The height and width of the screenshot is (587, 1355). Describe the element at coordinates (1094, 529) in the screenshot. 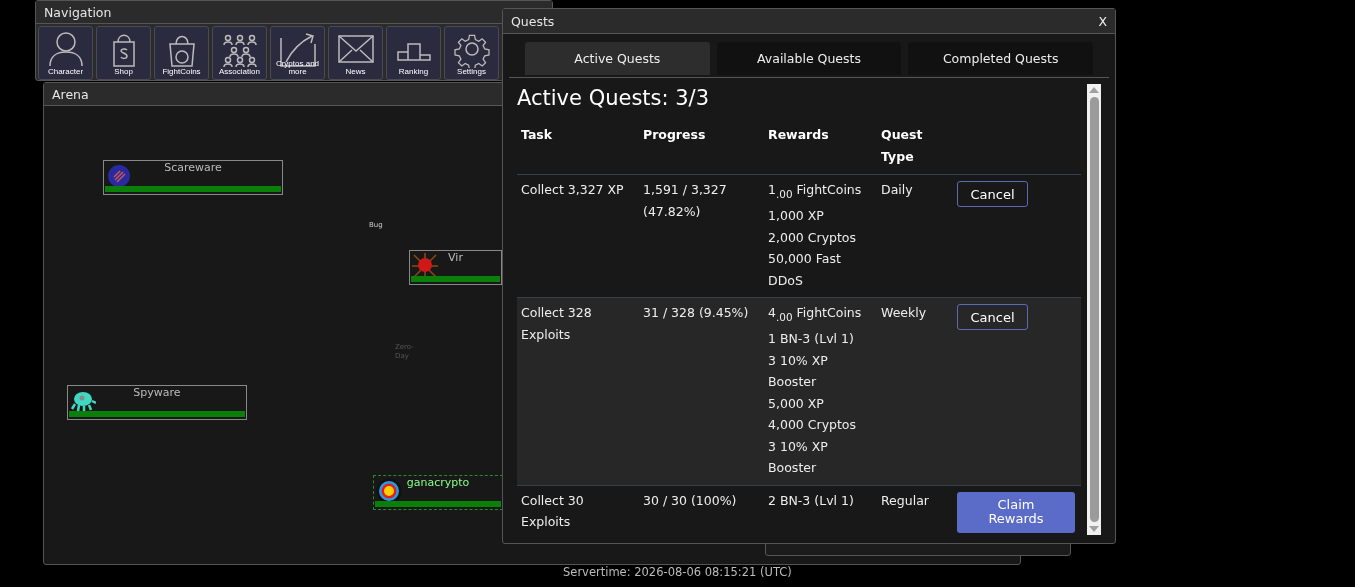

I see `scroll-down-icon` at that location.